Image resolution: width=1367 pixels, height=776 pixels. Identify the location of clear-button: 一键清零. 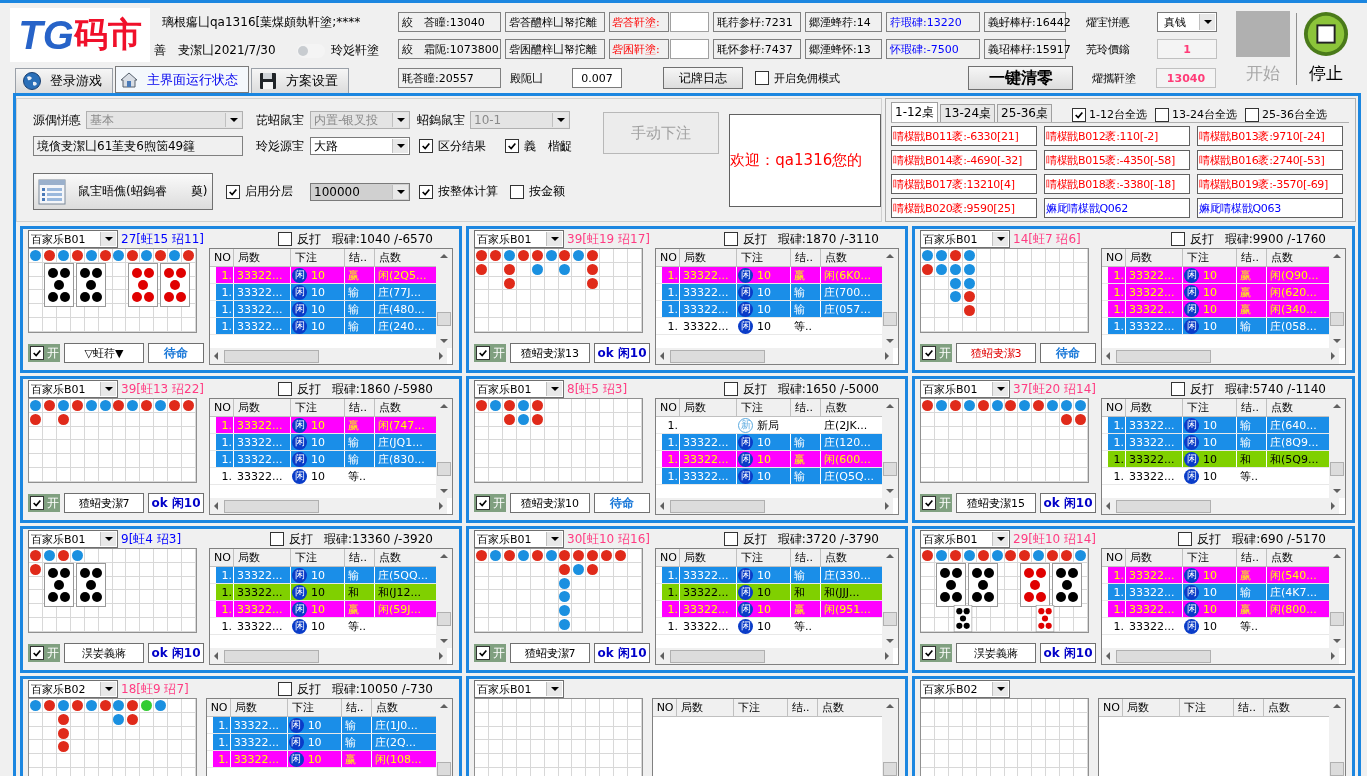
(1020, 78).